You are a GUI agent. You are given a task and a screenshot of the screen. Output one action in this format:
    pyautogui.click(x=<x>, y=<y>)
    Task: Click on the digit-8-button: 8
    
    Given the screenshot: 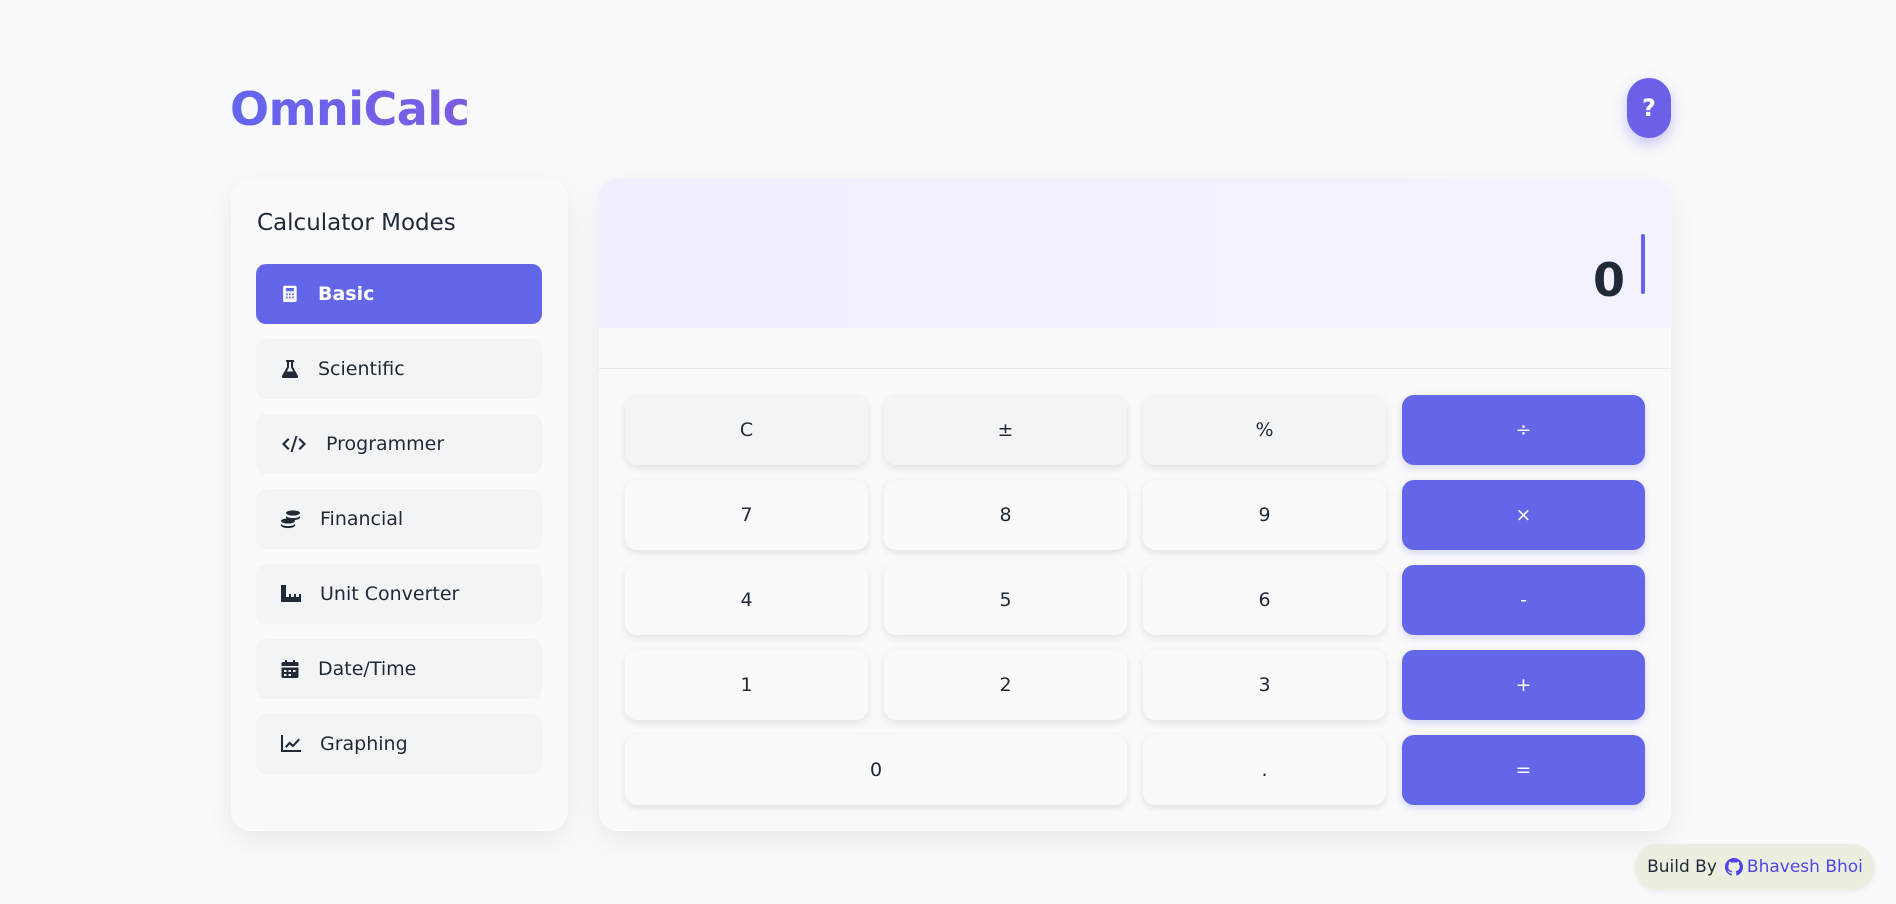 What is the action you would take?
    pyautogui.click(x=1005, y=515)
    